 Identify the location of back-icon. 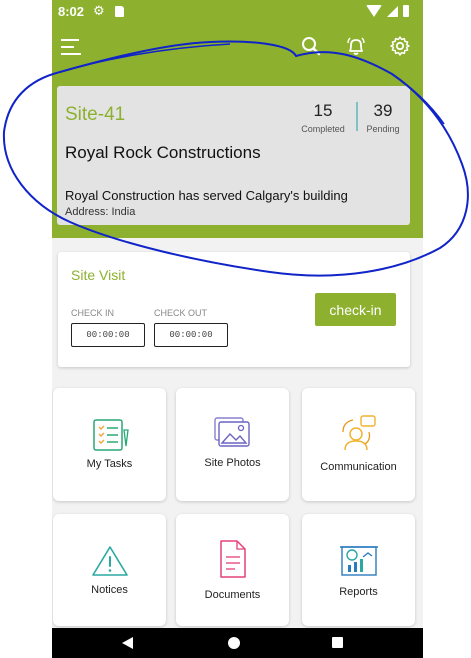
(127, 643).